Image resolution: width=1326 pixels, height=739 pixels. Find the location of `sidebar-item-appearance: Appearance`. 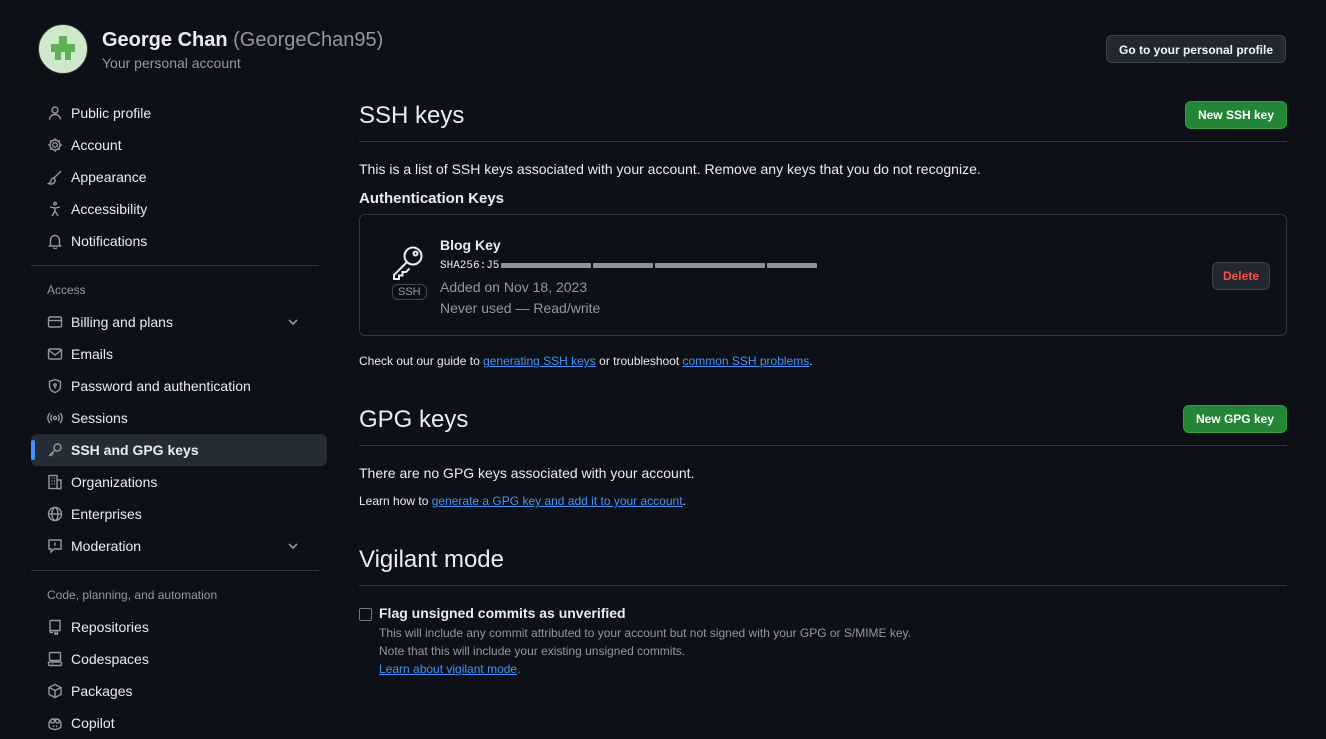

sidebar-item-appearance: Appearance is located at coordinates (175, 177).